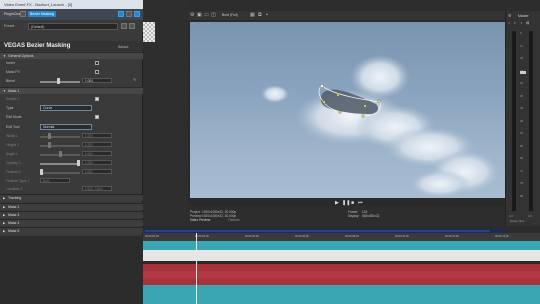 The width and height of the screenshot is (540, 304). I want to click on mask-fx-label: Mask FX, so click(13, 72).